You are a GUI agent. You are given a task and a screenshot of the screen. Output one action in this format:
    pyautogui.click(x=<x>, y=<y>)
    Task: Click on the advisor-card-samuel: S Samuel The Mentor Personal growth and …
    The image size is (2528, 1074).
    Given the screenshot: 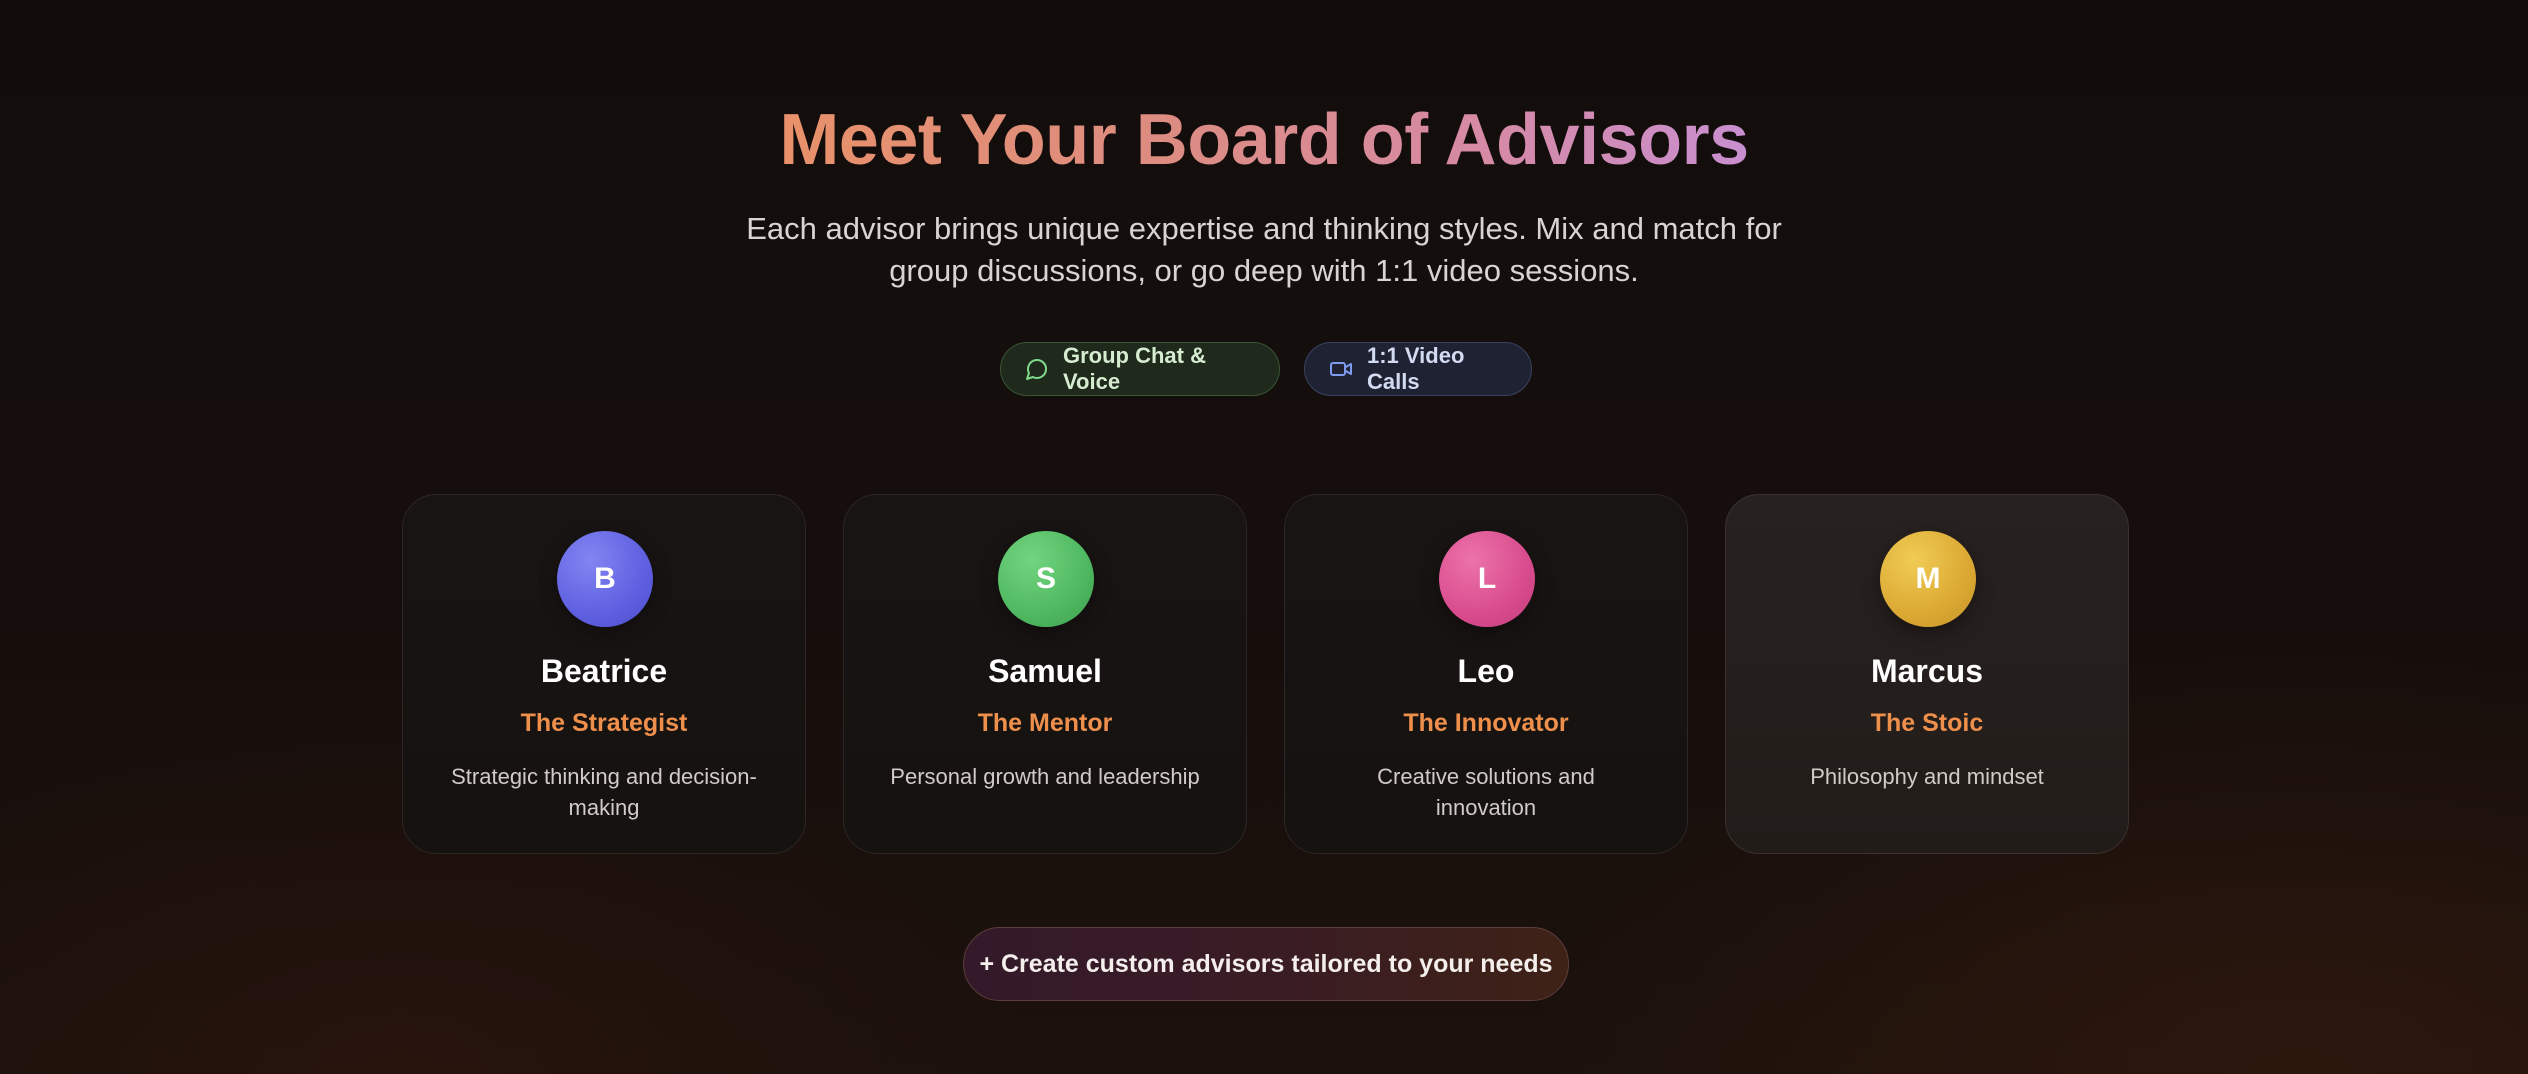 What is the action you would take?
    pyautogui.click(x=1045, y=674)
    